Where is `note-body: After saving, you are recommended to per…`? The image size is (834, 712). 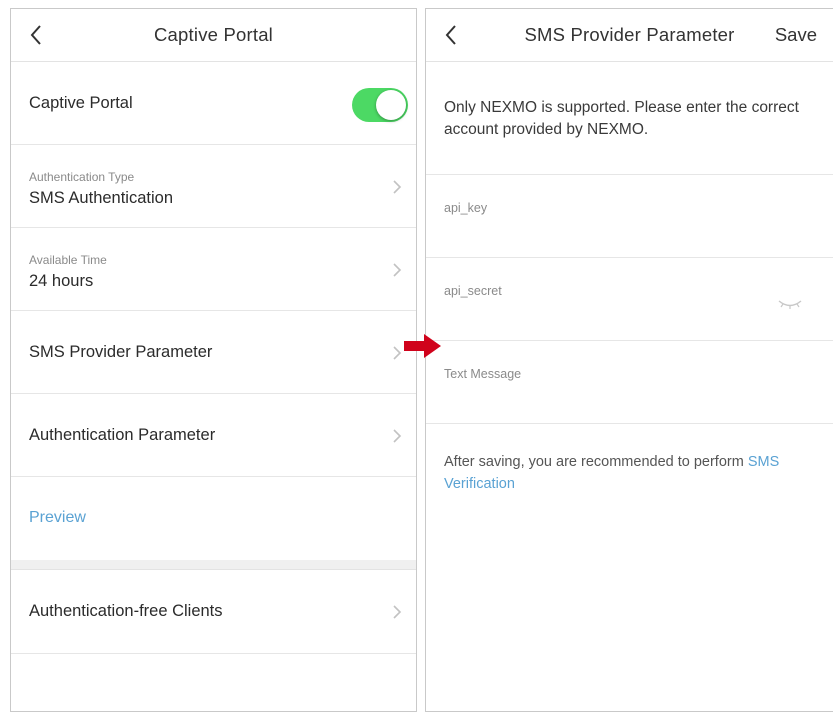 note-body: After saving, you are recommended to per… is located at coordinates (596, 462).